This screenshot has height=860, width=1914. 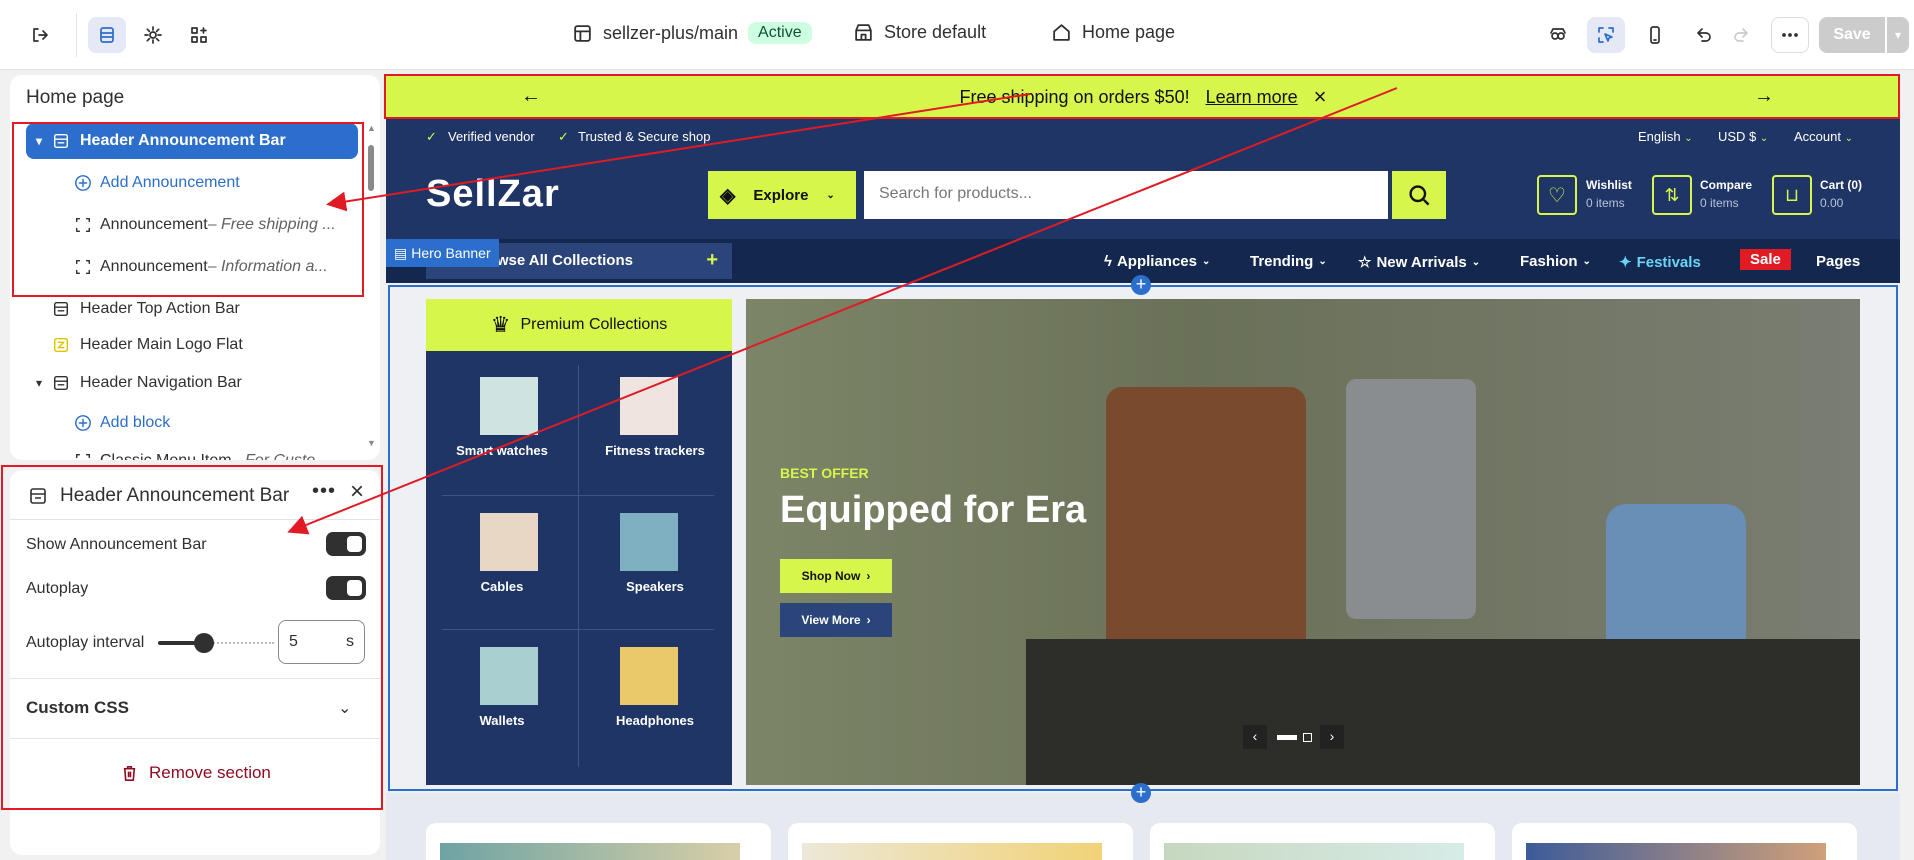 I want to click on explore-label: Explore, so click(x=781, y=195).